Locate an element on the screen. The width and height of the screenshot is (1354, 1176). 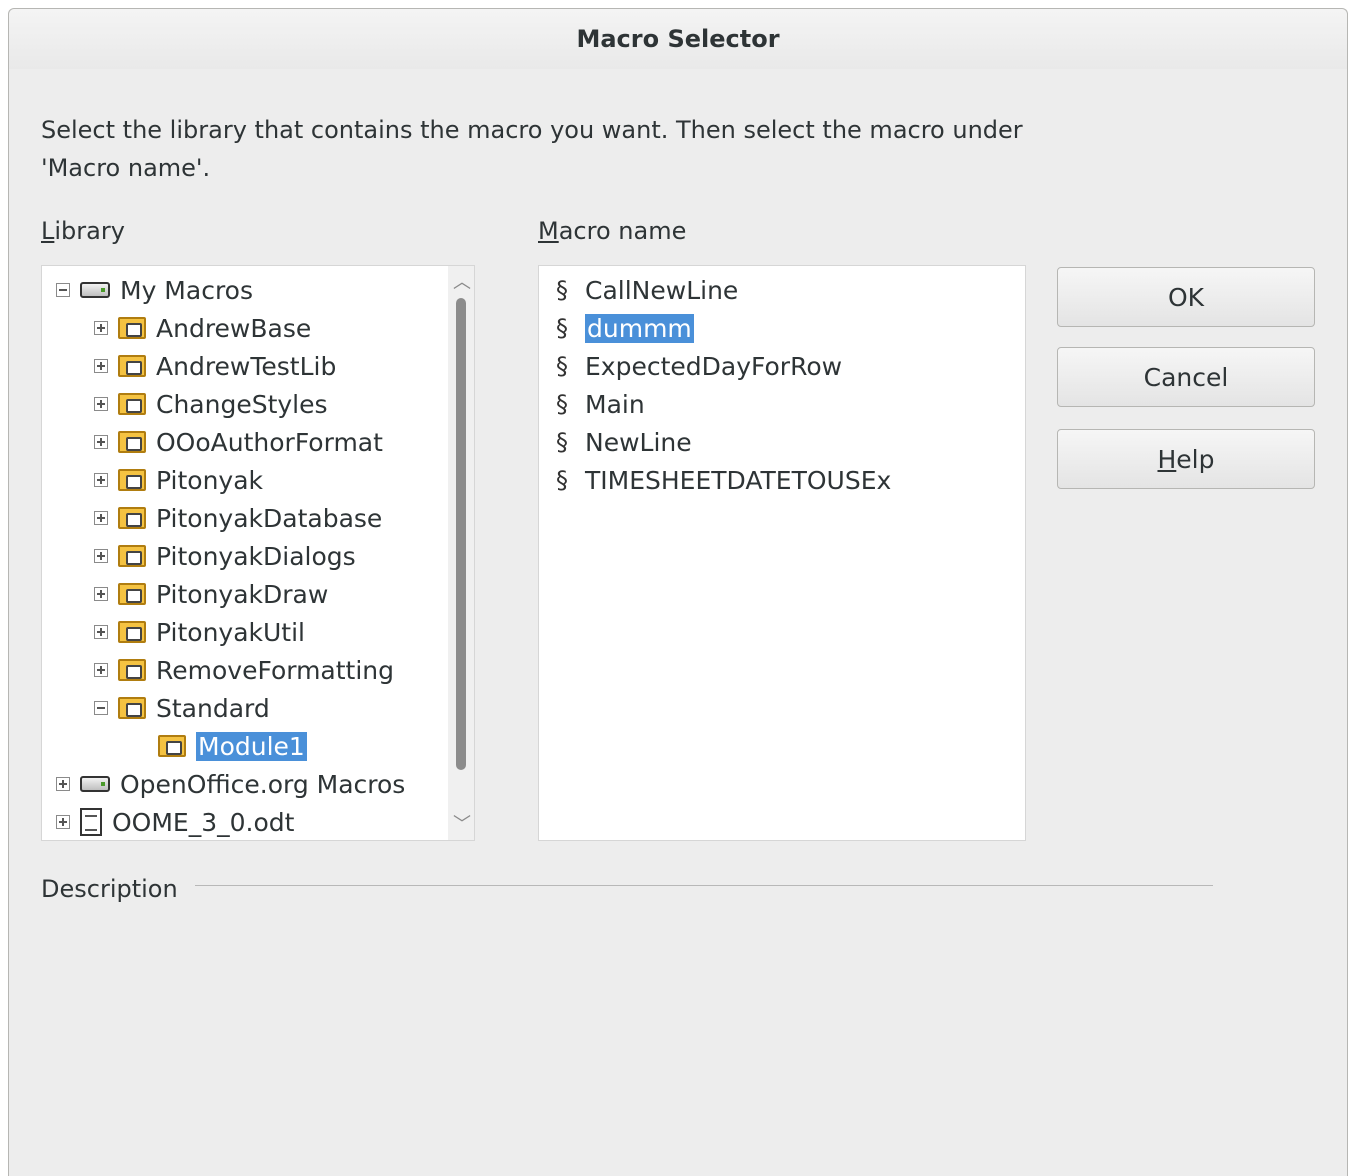
macro-item-callnewline: § CallNewLine is located at coordinates (643, 290).